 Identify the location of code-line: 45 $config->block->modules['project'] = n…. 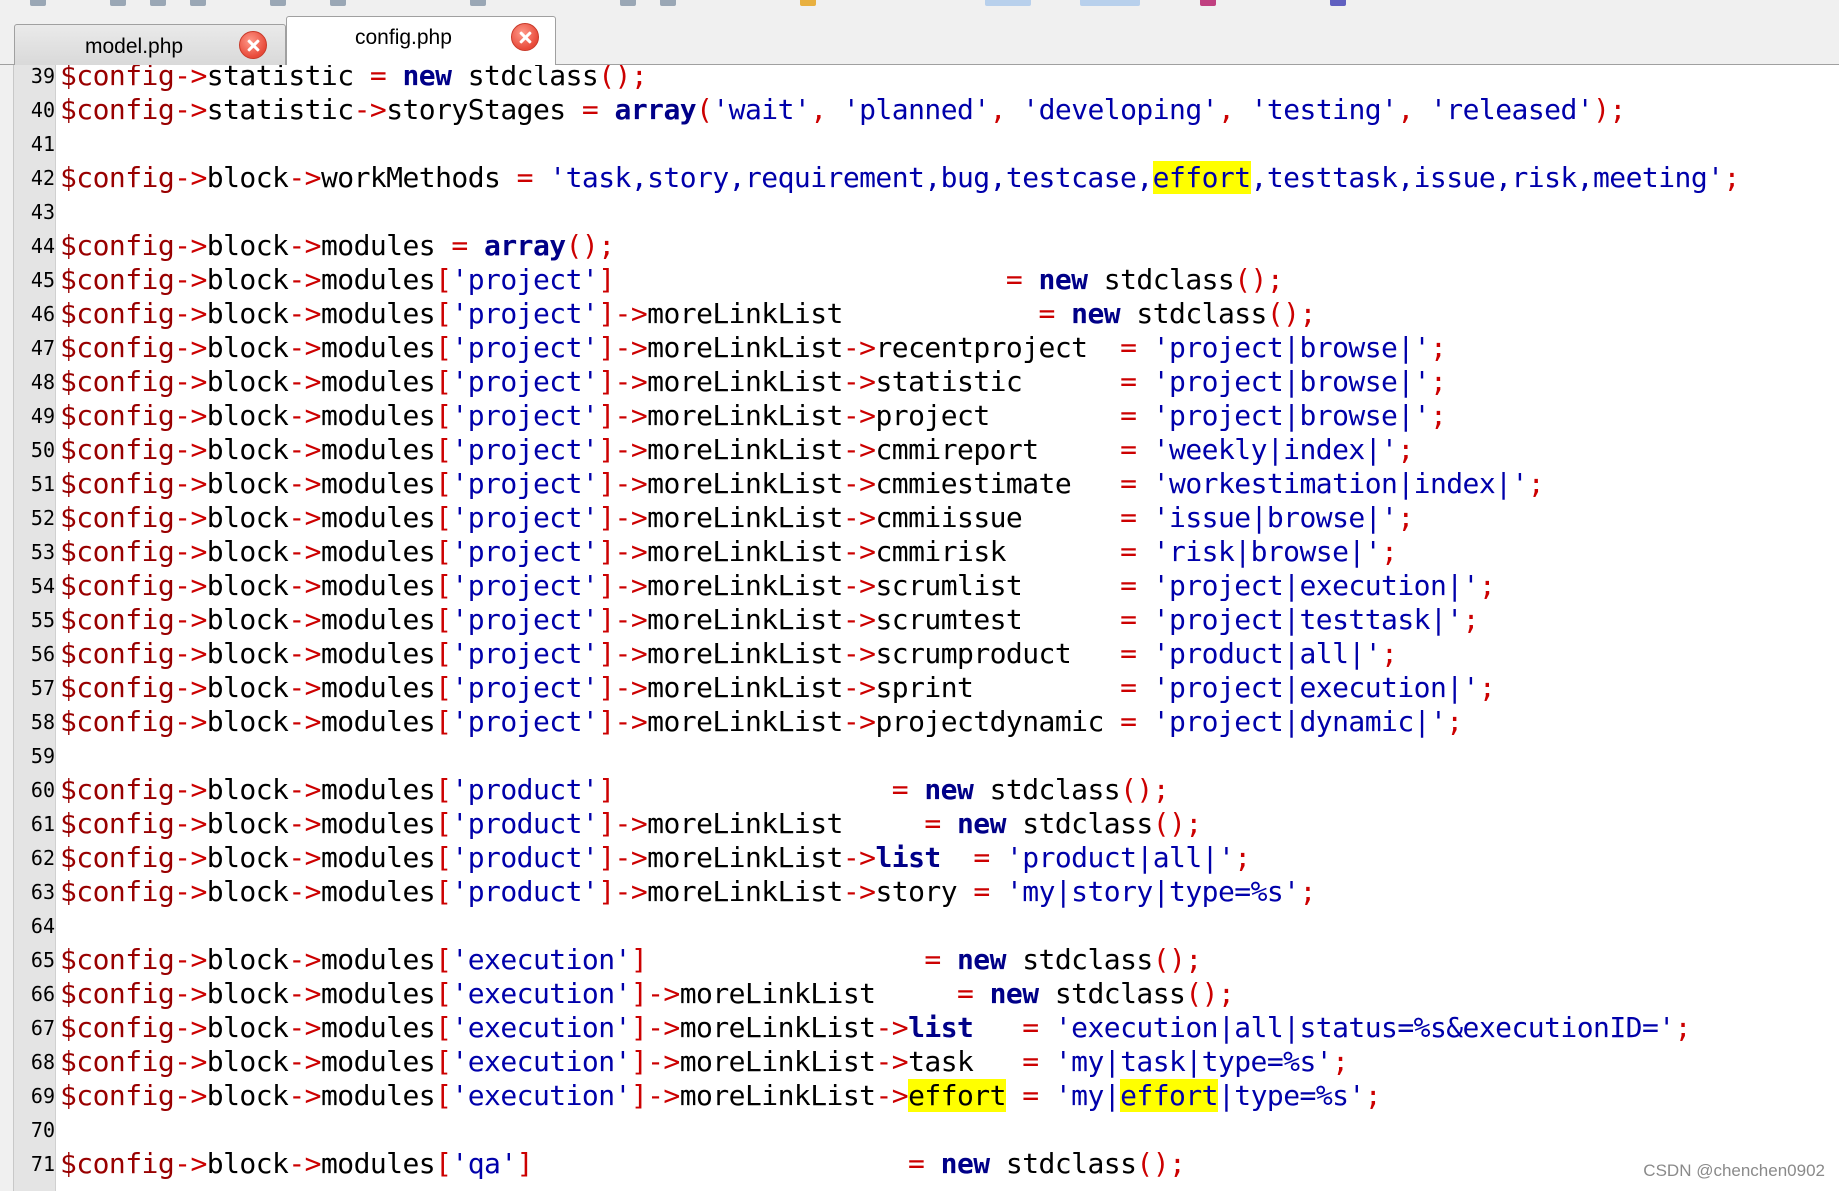
(919, 280).